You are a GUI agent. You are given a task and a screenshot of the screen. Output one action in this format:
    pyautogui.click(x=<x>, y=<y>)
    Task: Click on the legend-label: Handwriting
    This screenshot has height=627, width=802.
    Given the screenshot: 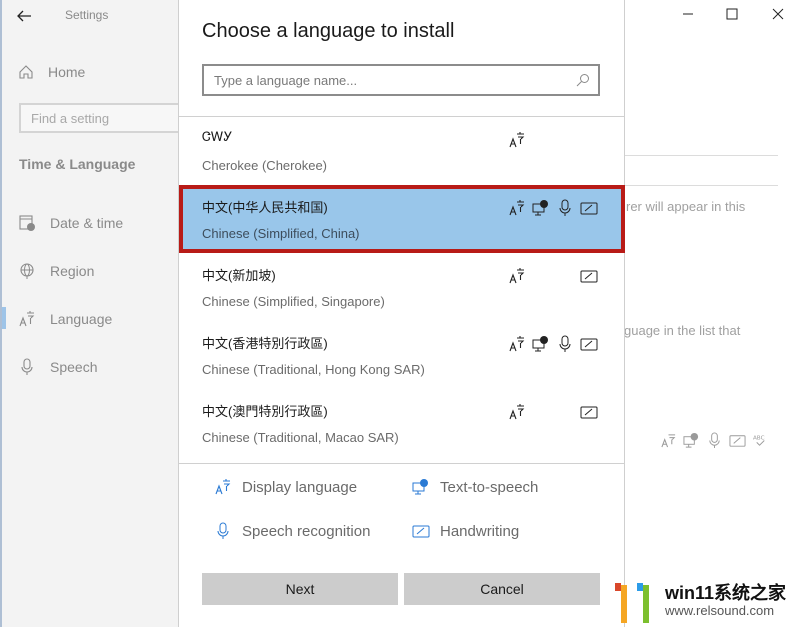 What is the action you would take?
    pyautogui.click(x=480, y=531)
    